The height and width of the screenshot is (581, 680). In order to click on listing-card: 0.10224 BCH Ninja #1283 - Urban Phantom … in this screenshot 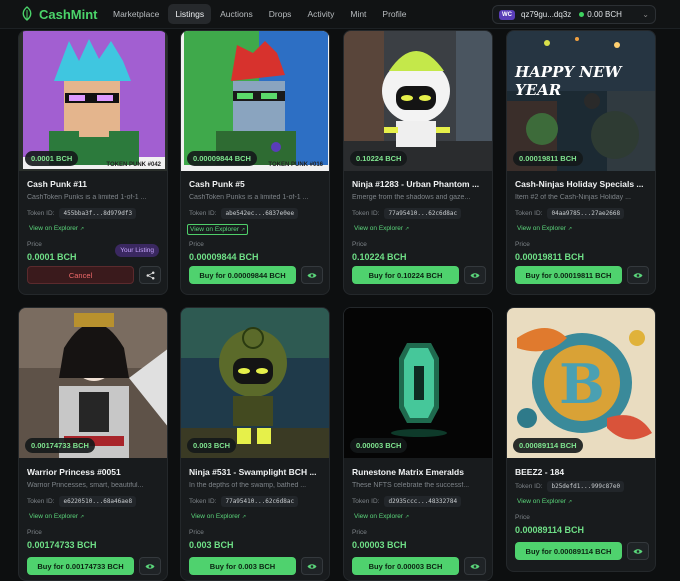, I will do `click(418, 162)`.